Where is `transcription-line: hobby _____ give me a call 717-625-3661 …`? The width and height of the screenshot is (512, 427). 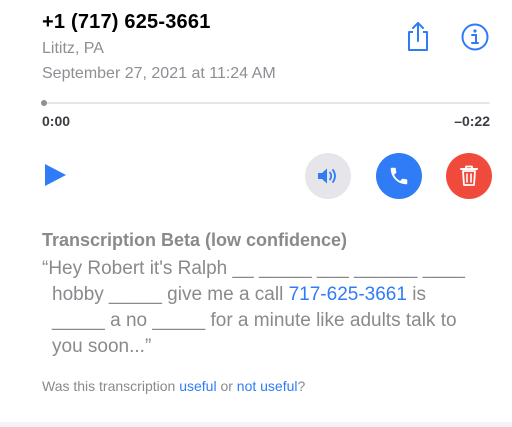 transcription-line: hobby _____ give me a call 717-625-3661 … is located at coordinates (272, 295).